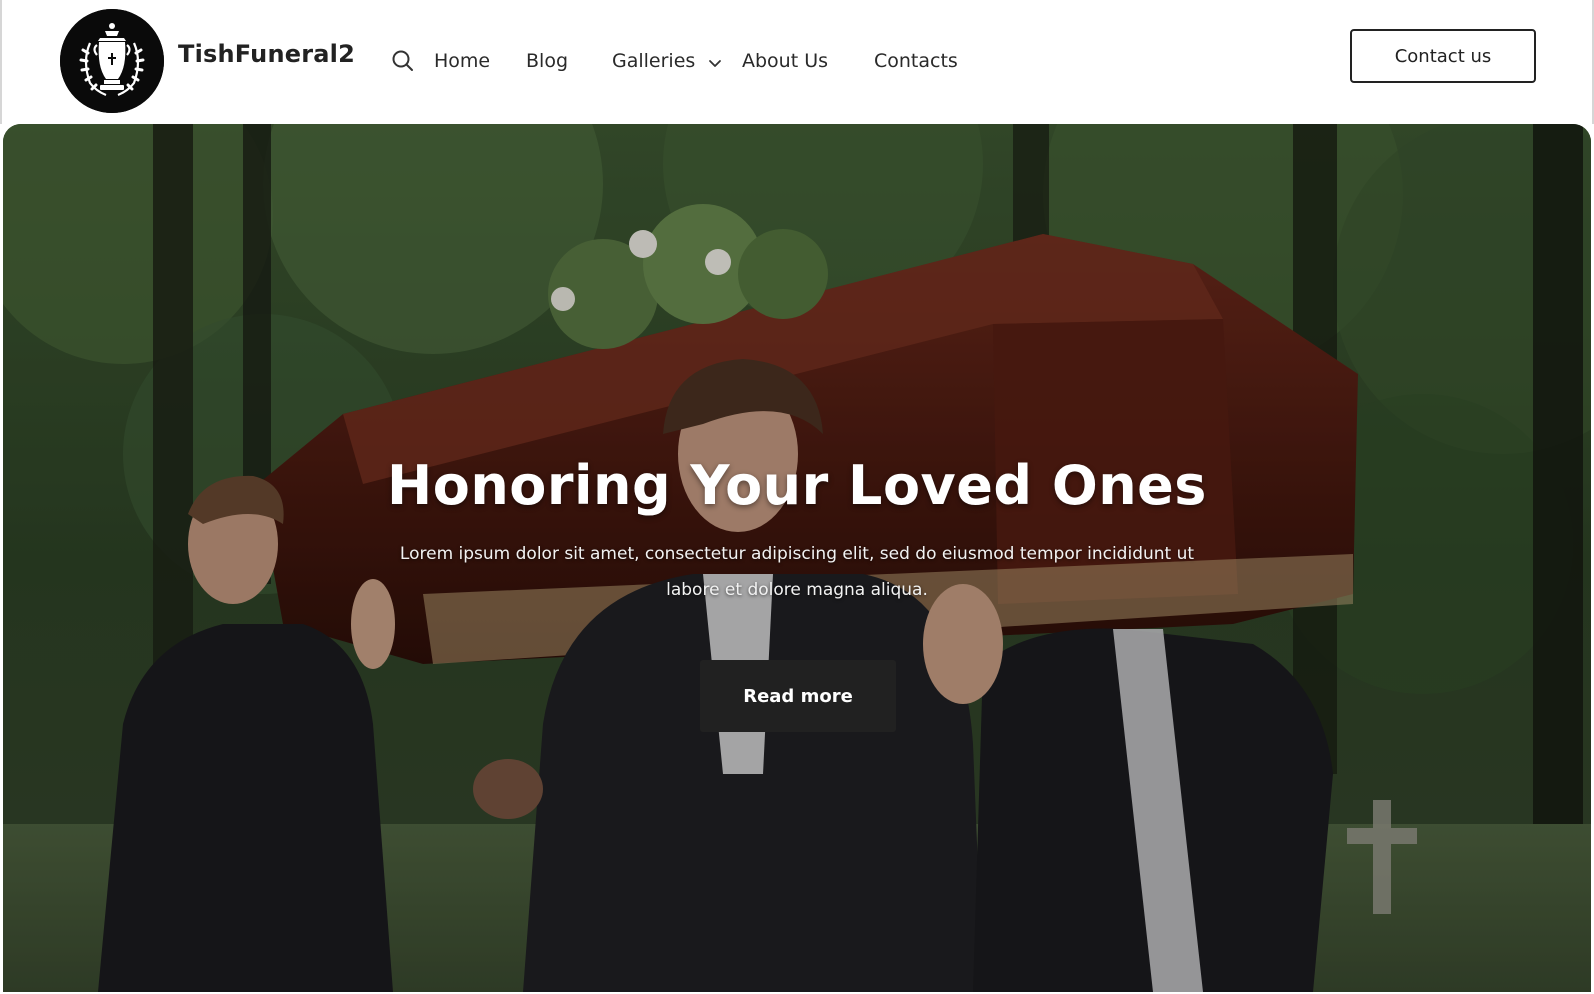  What do you see at coordinates (797, 485) in the screenshot?
I see `hero-title: Honoring Your Loved Ones` at bounding box center [797, 485].